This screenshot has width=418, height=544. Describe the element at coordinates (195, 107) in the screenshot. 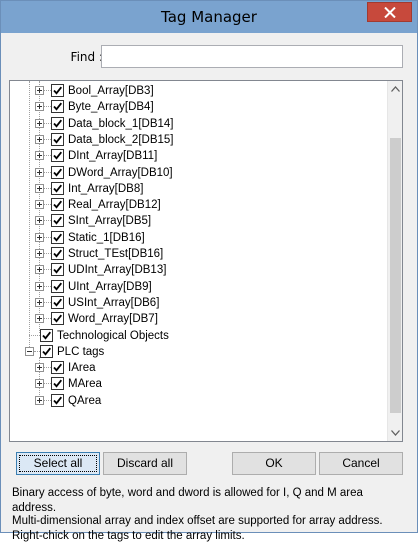

I see `tree-item: Byte_Array[DB4]` at that location.